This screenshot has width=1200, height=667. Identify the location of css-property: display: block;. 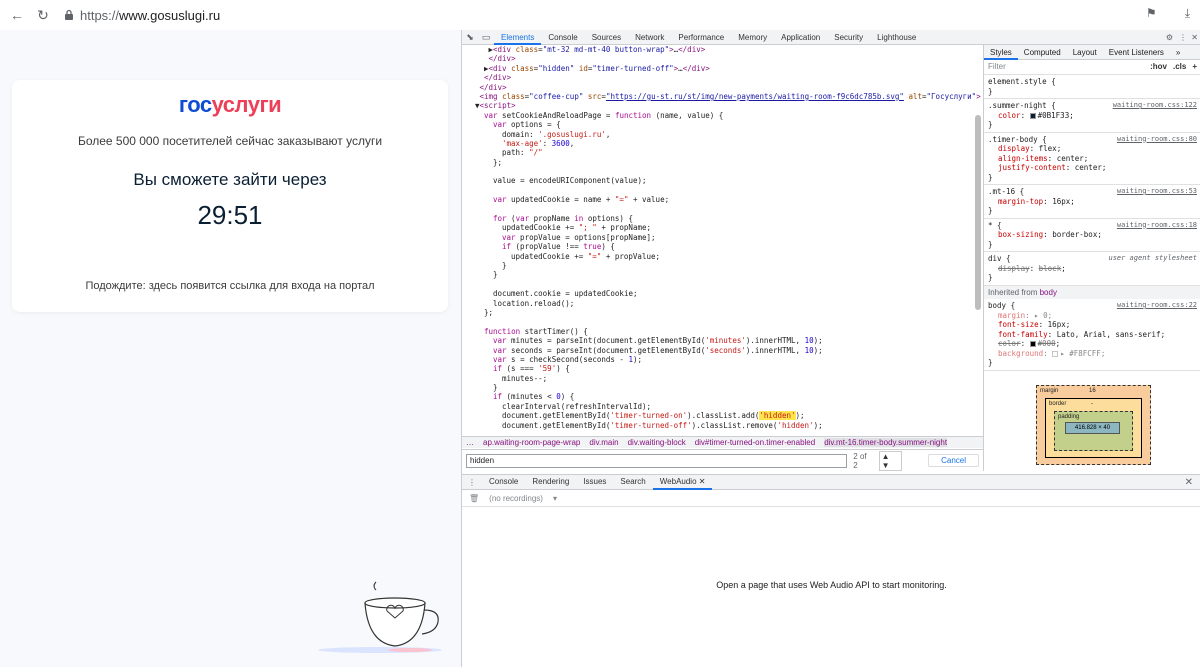
(1092, 269).